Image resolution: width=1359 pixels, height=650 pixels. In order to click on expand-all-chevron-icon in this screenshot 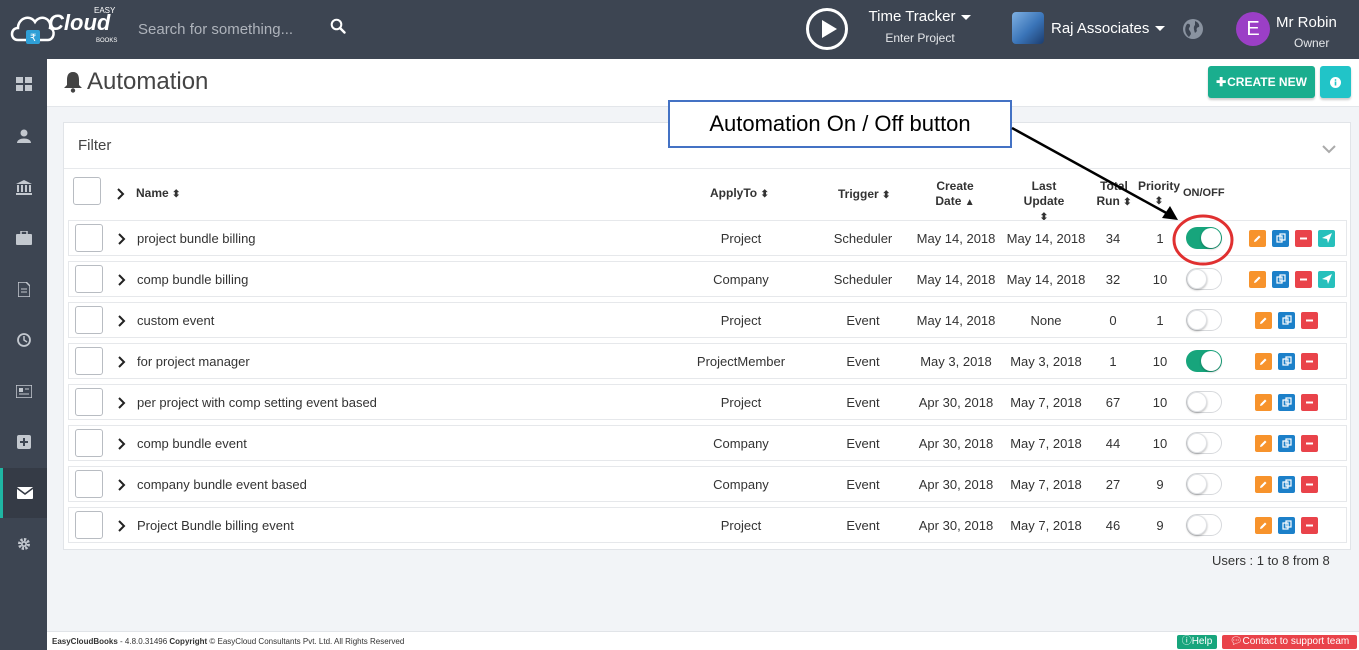, I will do `click(123, 194)`.